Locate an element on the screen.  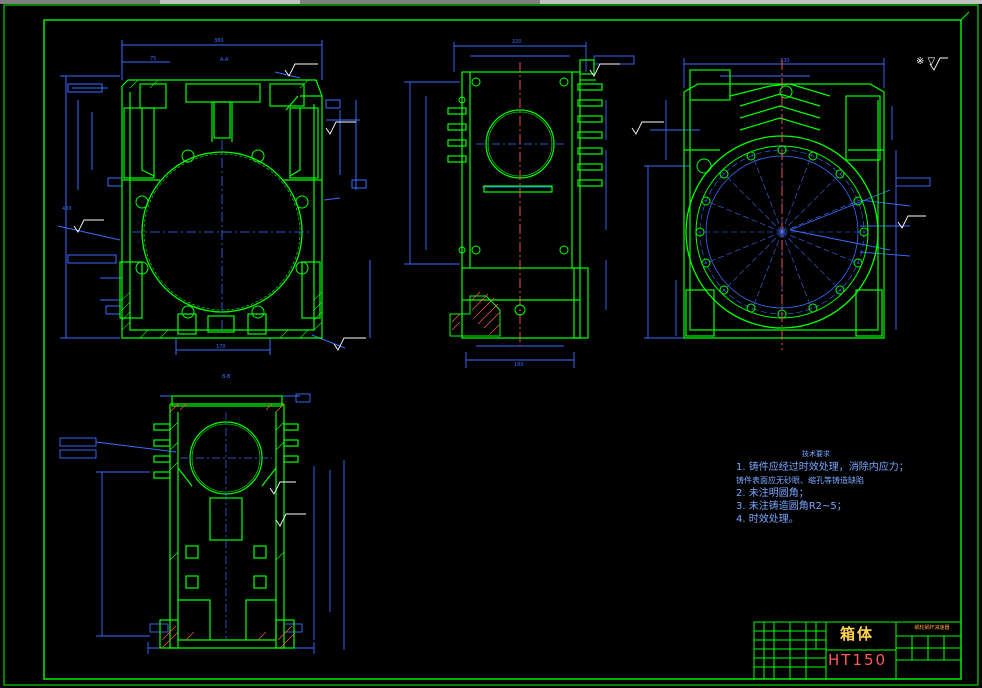
svg-text: 330 is located at coordinates (785, 61).